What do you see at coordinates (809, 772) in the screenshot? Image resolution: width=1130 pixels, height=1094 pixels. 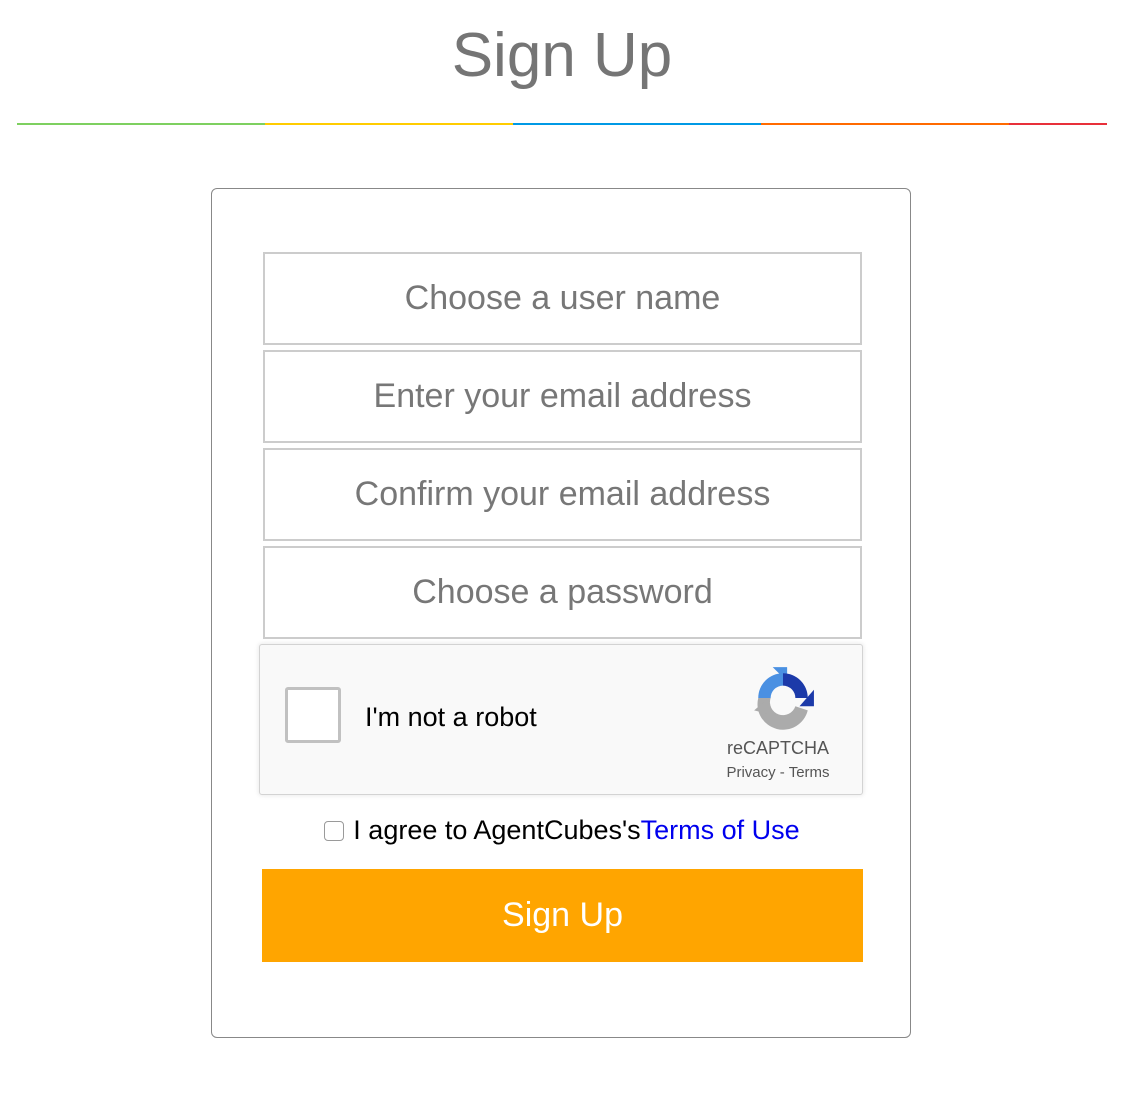 I see `recaptcha-terms-link: Terms` at bounding box center [809, 772].